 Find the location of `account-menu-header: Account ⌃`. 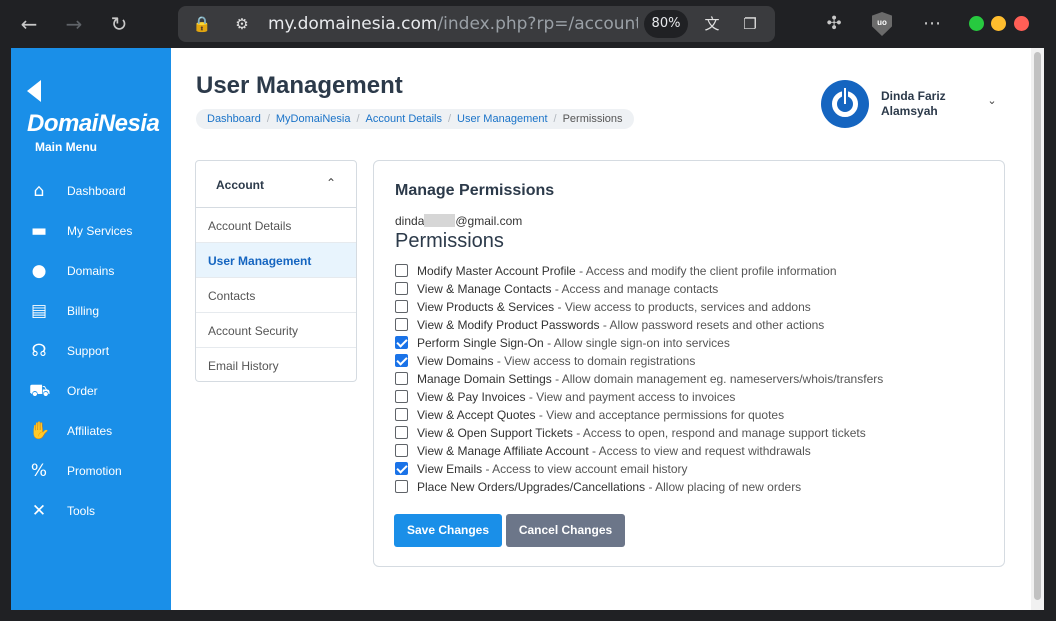

account-menu-header: Account ⌃ is located at coordinates (276, 184).